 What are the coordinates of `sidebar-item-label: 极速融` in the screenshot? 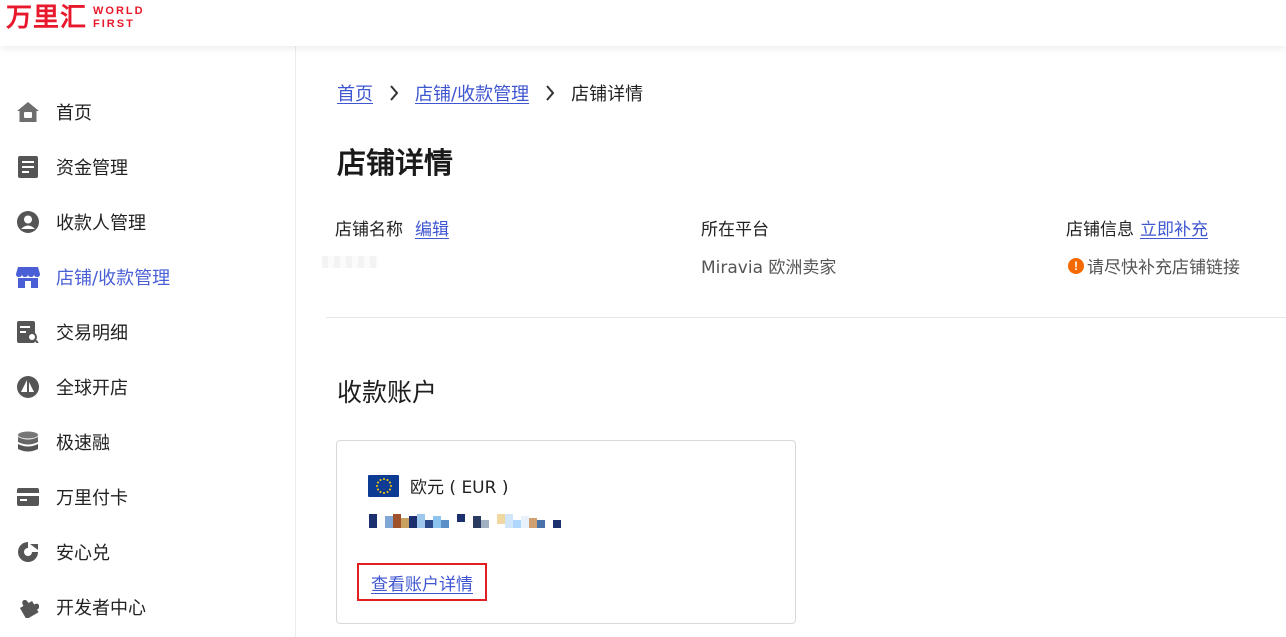 It's located at (83, 443).